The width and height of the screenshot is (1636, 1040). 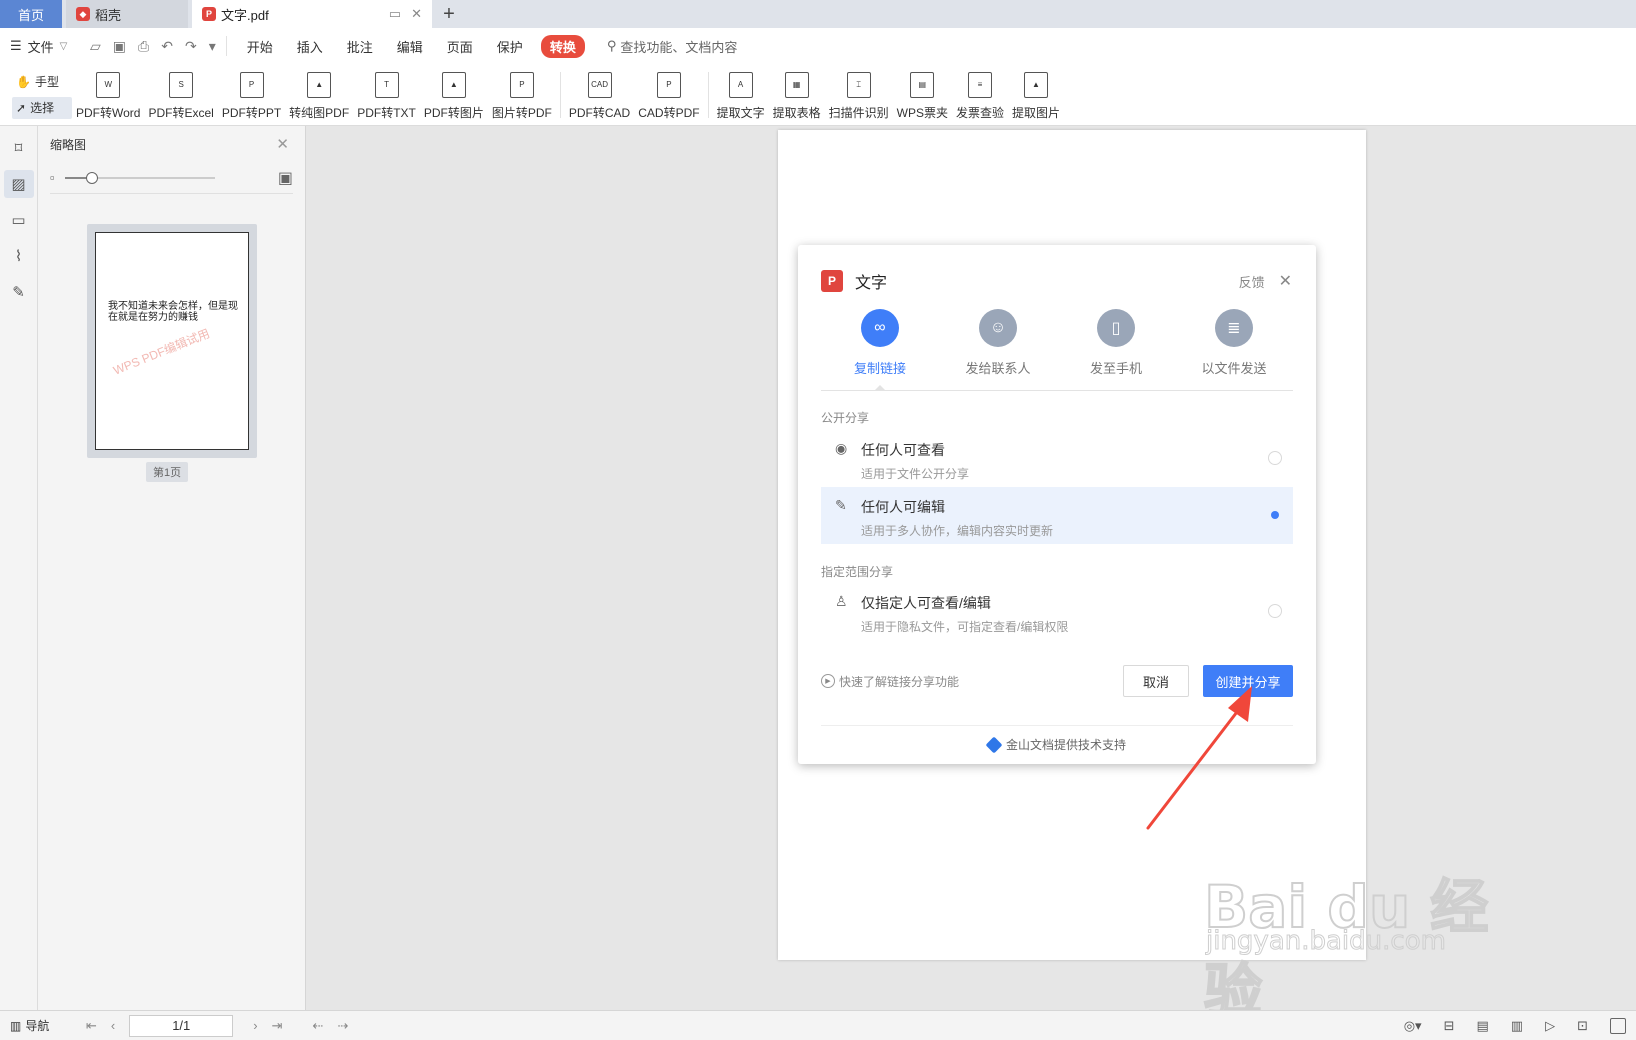 I want to click on tab-document: P 文字.pdf ▭ ✕, so click(x=312, y=14).